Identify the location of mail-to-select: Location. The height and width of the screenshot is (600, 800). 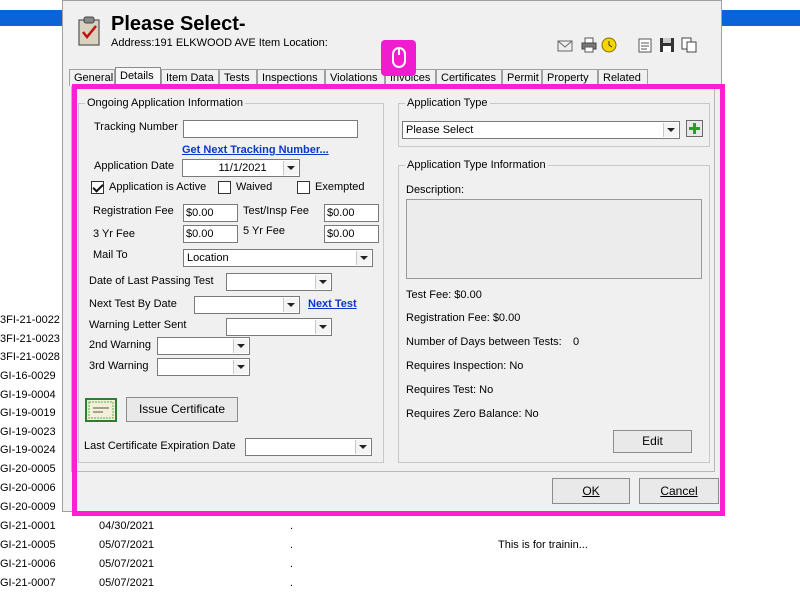
(278, 258).